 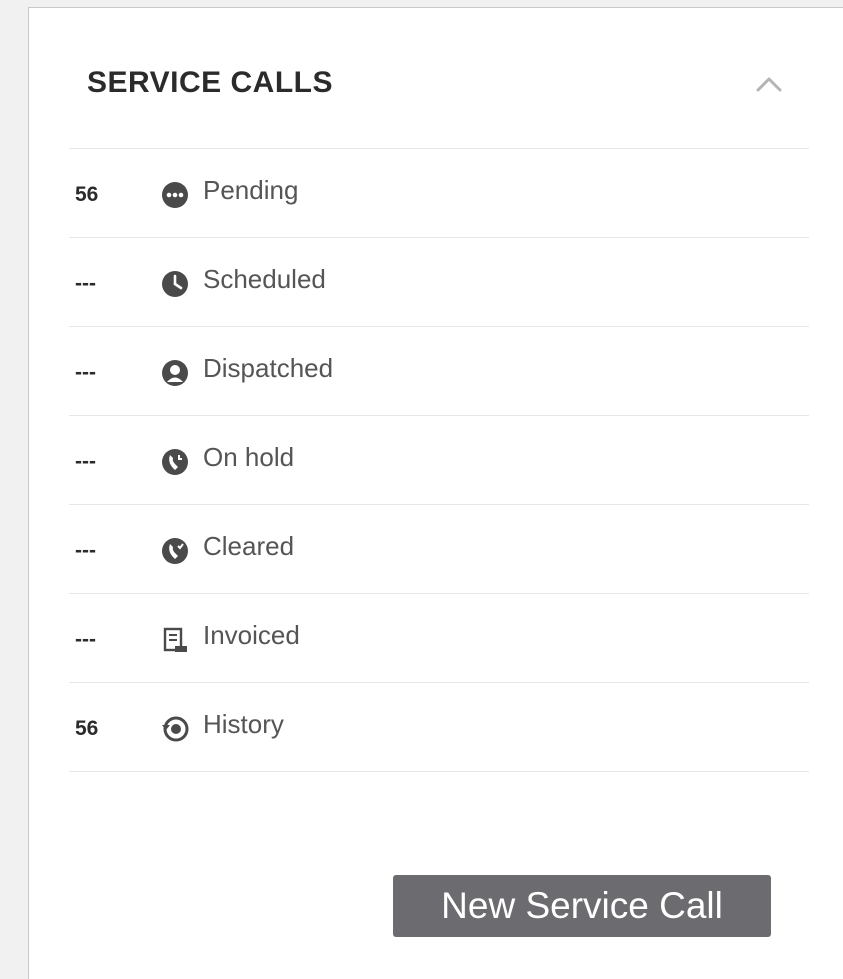 I want to click on item-label: History, so click(x=243, y=724).